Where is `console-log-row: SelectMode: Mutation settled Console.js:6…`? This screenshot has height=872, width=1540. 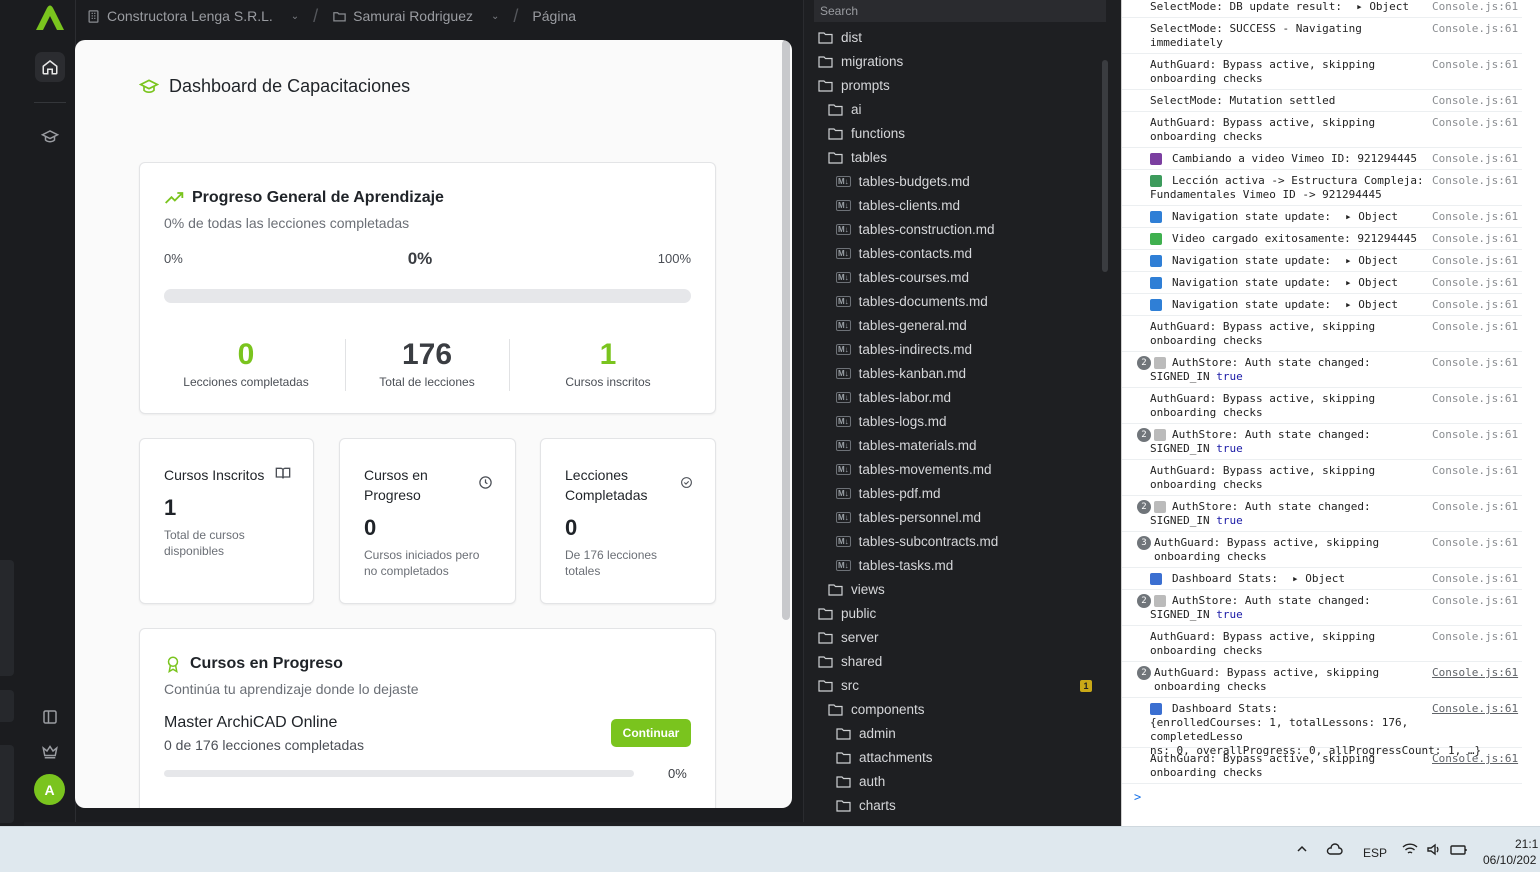 console-log-row: SelectMode: Mutation settled Console.js:6… is located at coordinates (1322, 101).